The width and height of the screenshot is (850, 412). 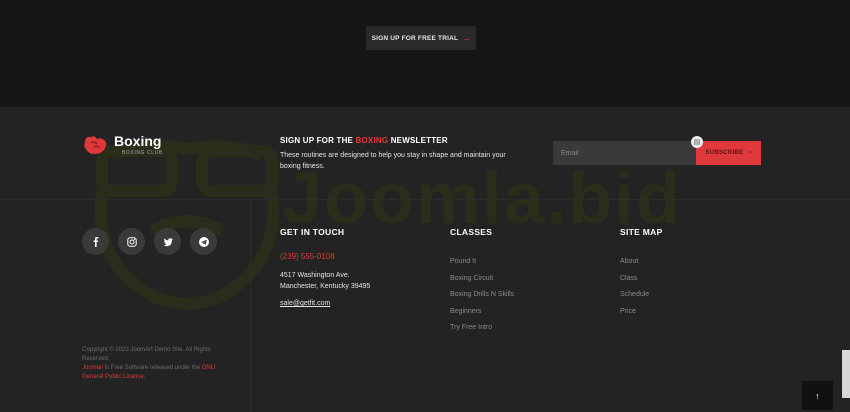 I want to click on email-link: sale@getfit.com, so click(x=305, y=303).